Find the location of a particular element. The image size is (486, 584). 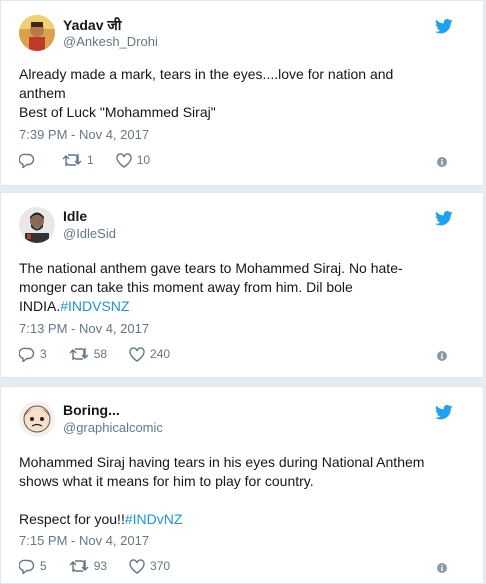

user-name: Idle is located at coordinates (75, 216).